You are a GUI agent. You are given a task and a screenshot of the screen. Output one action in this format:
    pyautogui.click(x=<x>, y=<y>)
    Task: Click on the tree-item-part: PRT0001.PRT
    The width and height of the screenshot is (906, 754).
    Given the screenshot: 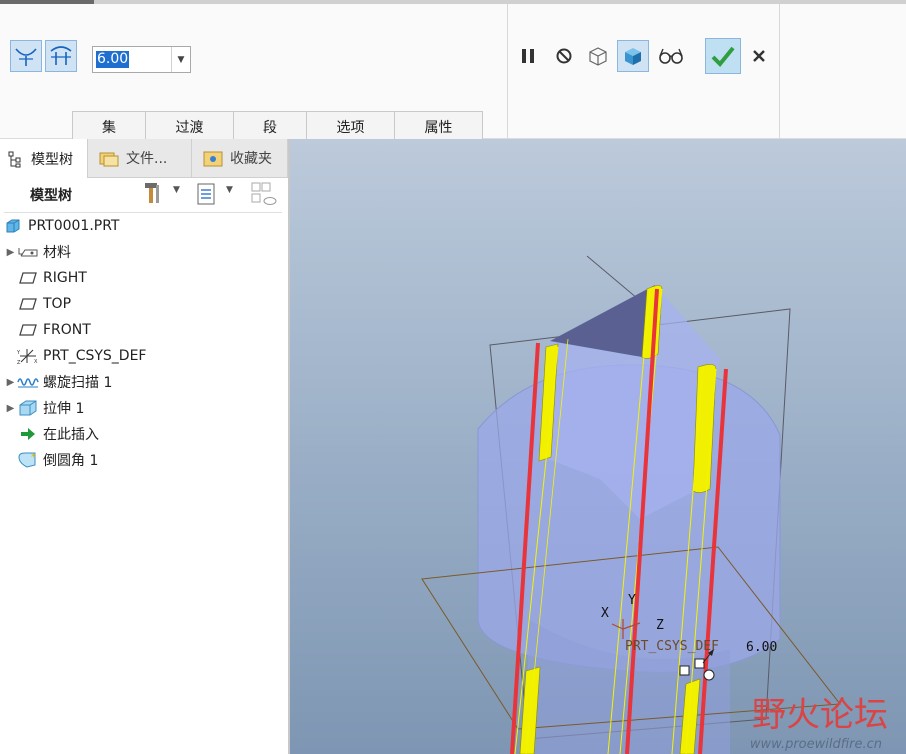 What is the action you would take?
    pyautogui.click(x=143, y=226)
    